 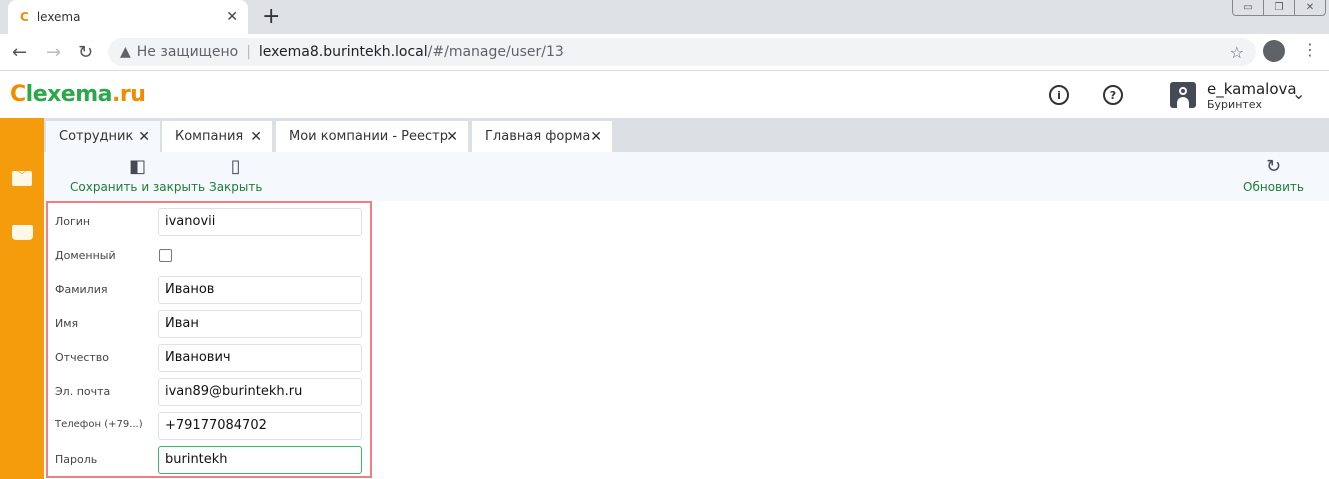 I want to click on menu-dots-icon: ⋮, so click(x=1310, y=49).